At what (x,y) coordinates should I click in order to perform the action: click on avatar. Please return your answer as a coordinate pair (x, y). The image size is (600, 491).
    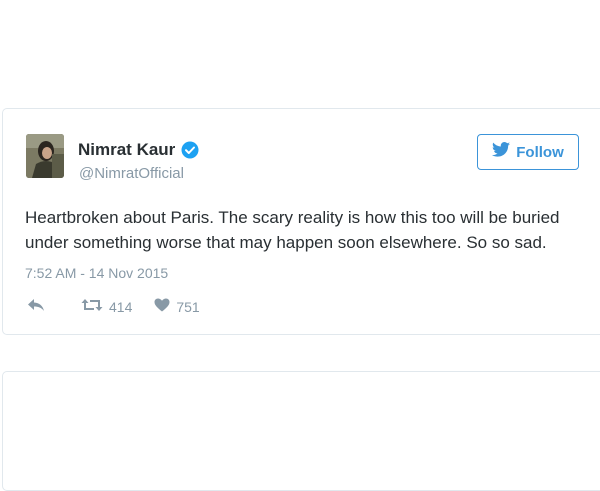
    Looking at the image, I should click on (45, 156).